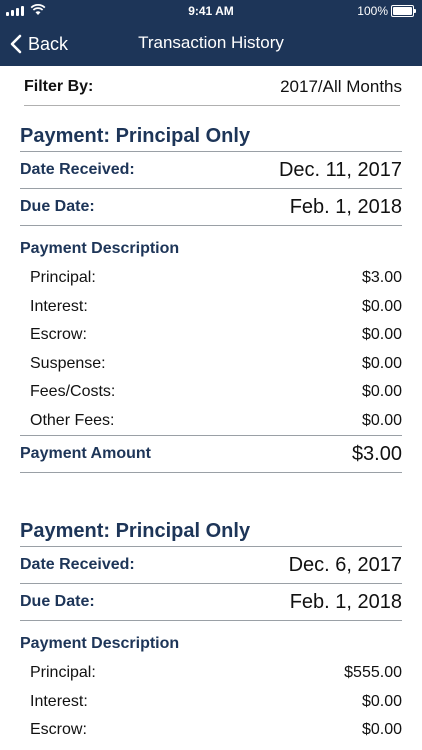  I want to click on line-item: Other Fees: $0.00, so click(211, 421).